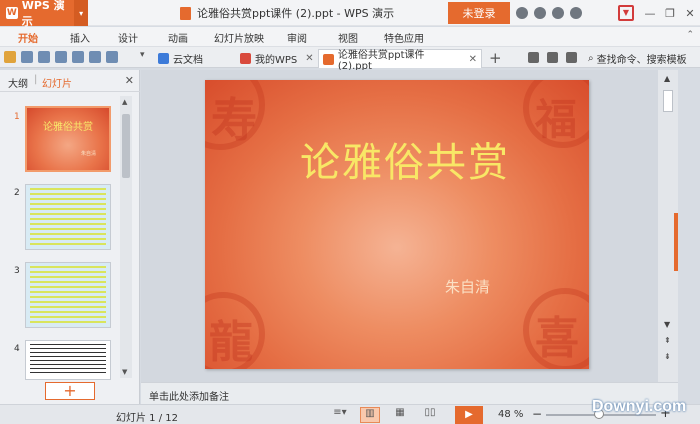 The width and height of the screenshot is (700, 424). What do you see at coordinates (650, 13) in the screenshot?
I see `minimize-button: —` at bounding box center [650, 13].